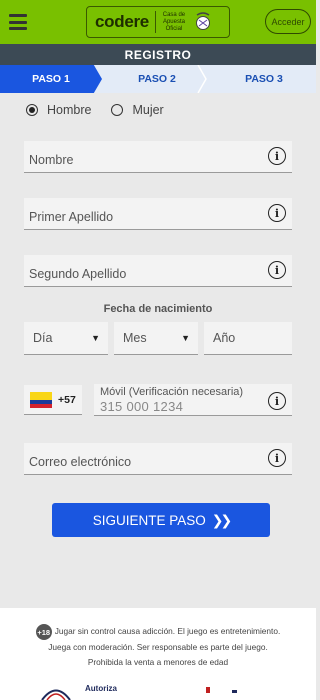  What do you see at coordinates (149, 520) in the screenshot?
I see `next-step-label: SIGUIENTE PASO` at bounding box center [149, 520].